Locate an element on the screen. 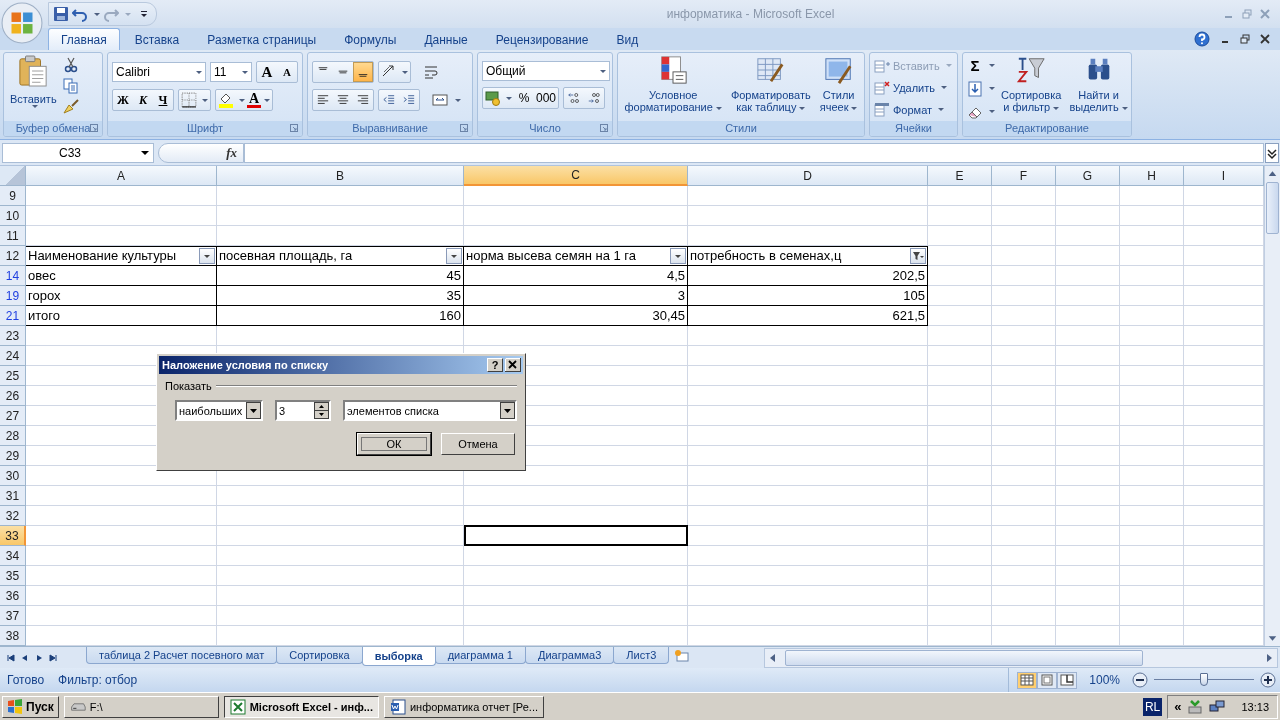 Image resolution: width=1280 pixels, height=720 pixels. row-header: 11 is located at coordinates (13, 236).